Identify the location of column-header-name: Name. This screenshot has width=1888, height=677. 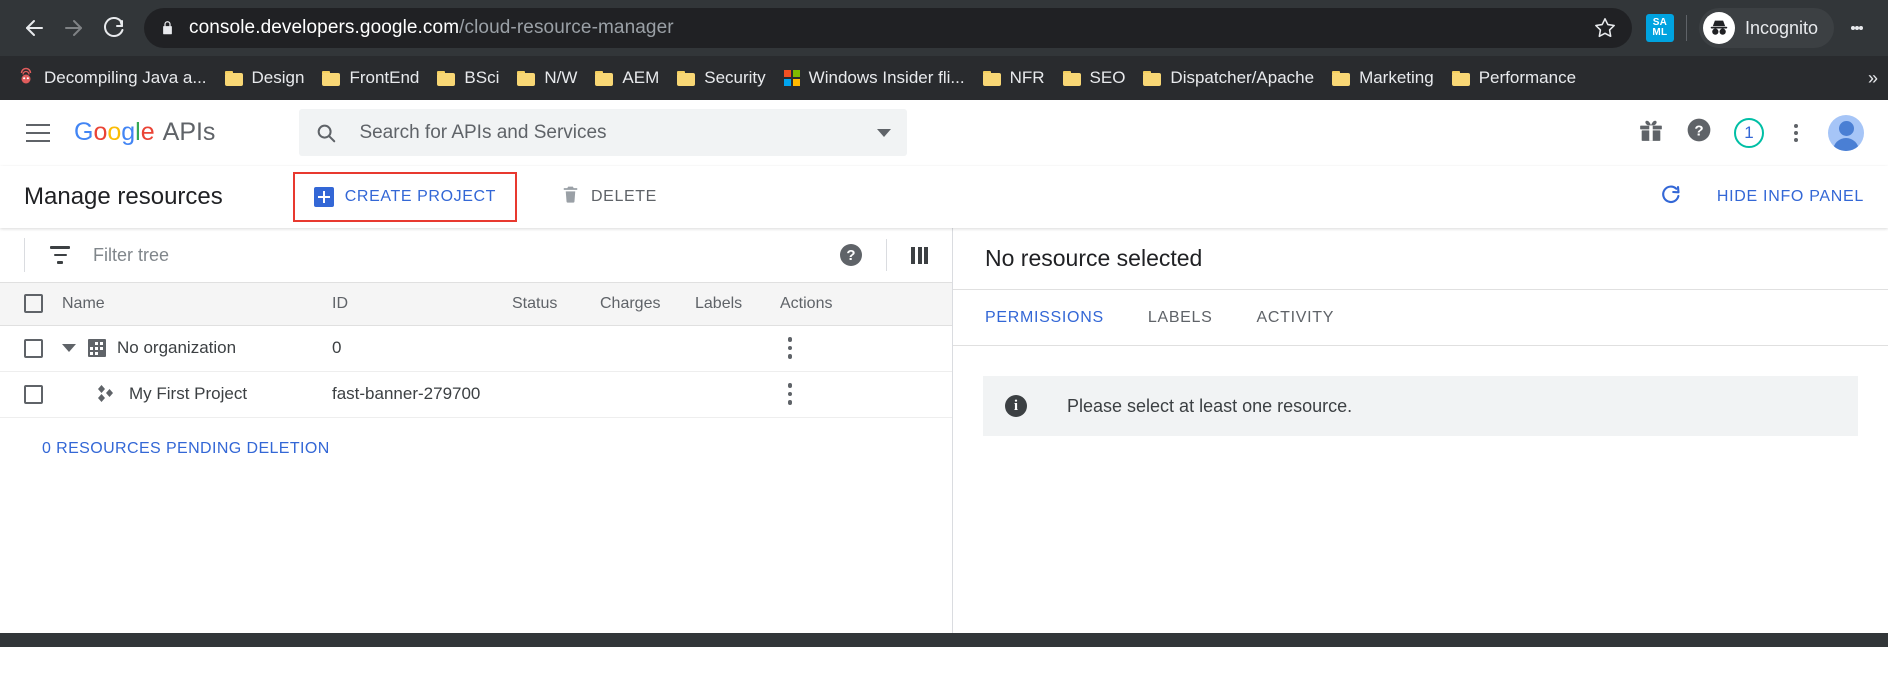
(197, 304).